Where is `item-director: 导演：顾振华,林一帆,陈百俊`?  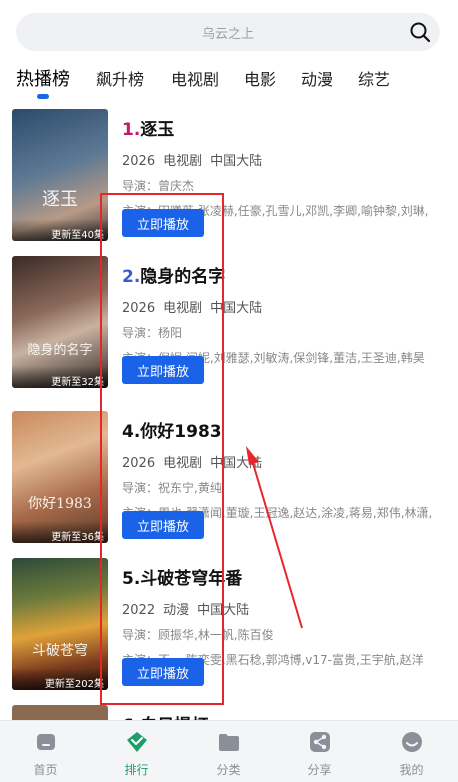
item-director: 导演：顾振华,林一帆,陈百俊 is located at coordinates (198, 635).